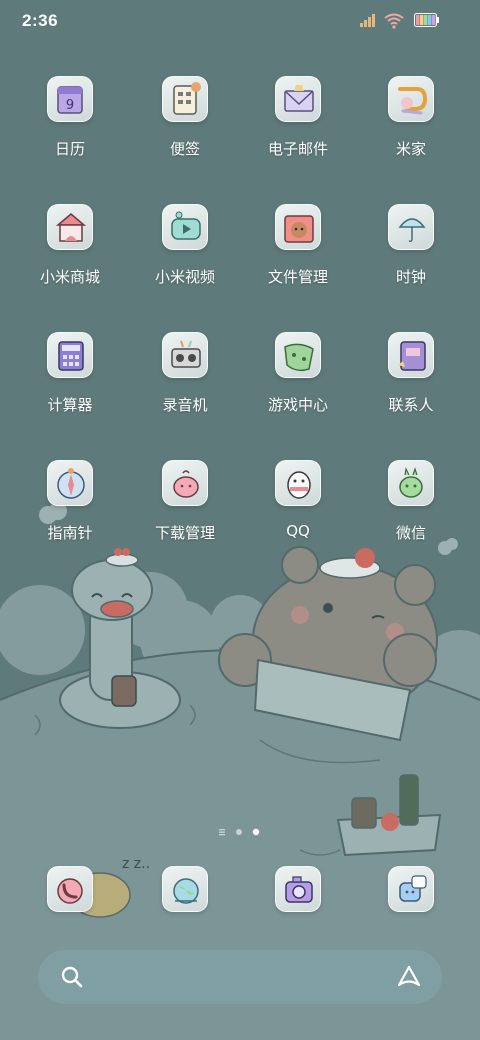  I want to click on app-compass: 指南针, so click(70, 511).